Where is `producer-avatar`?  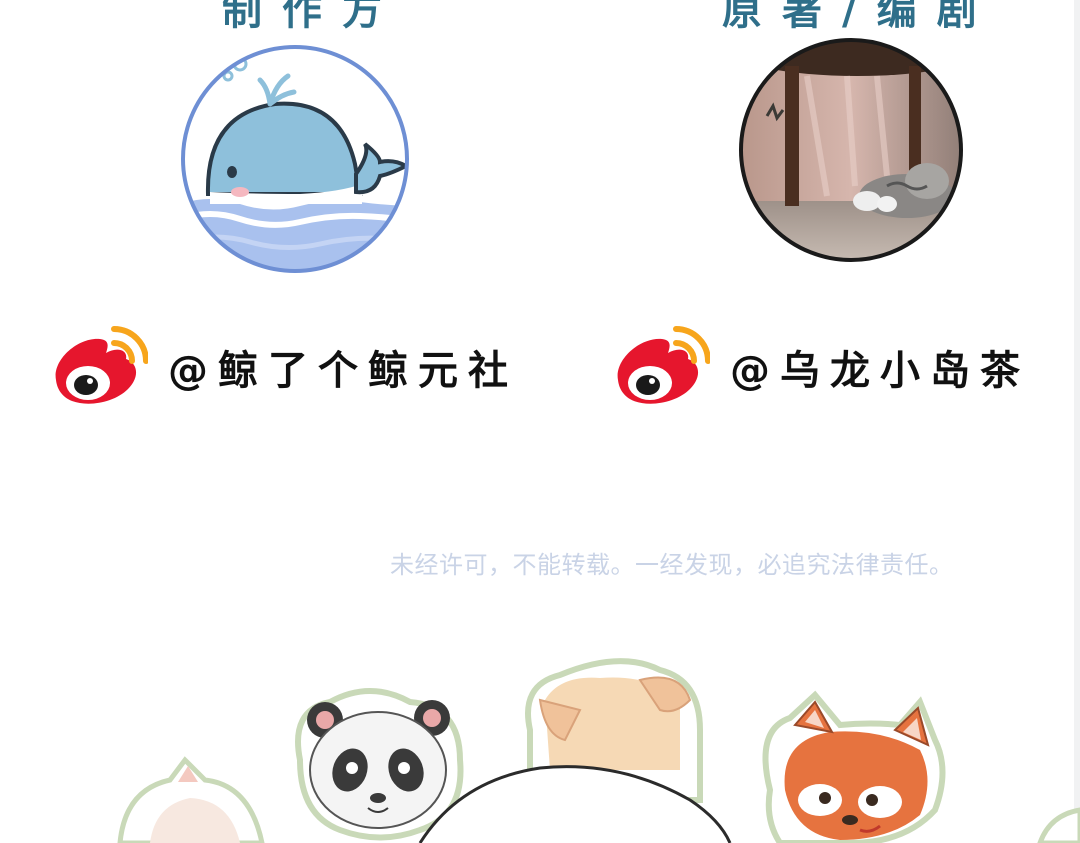
producer-avatar is located at coordinates (295, 159).